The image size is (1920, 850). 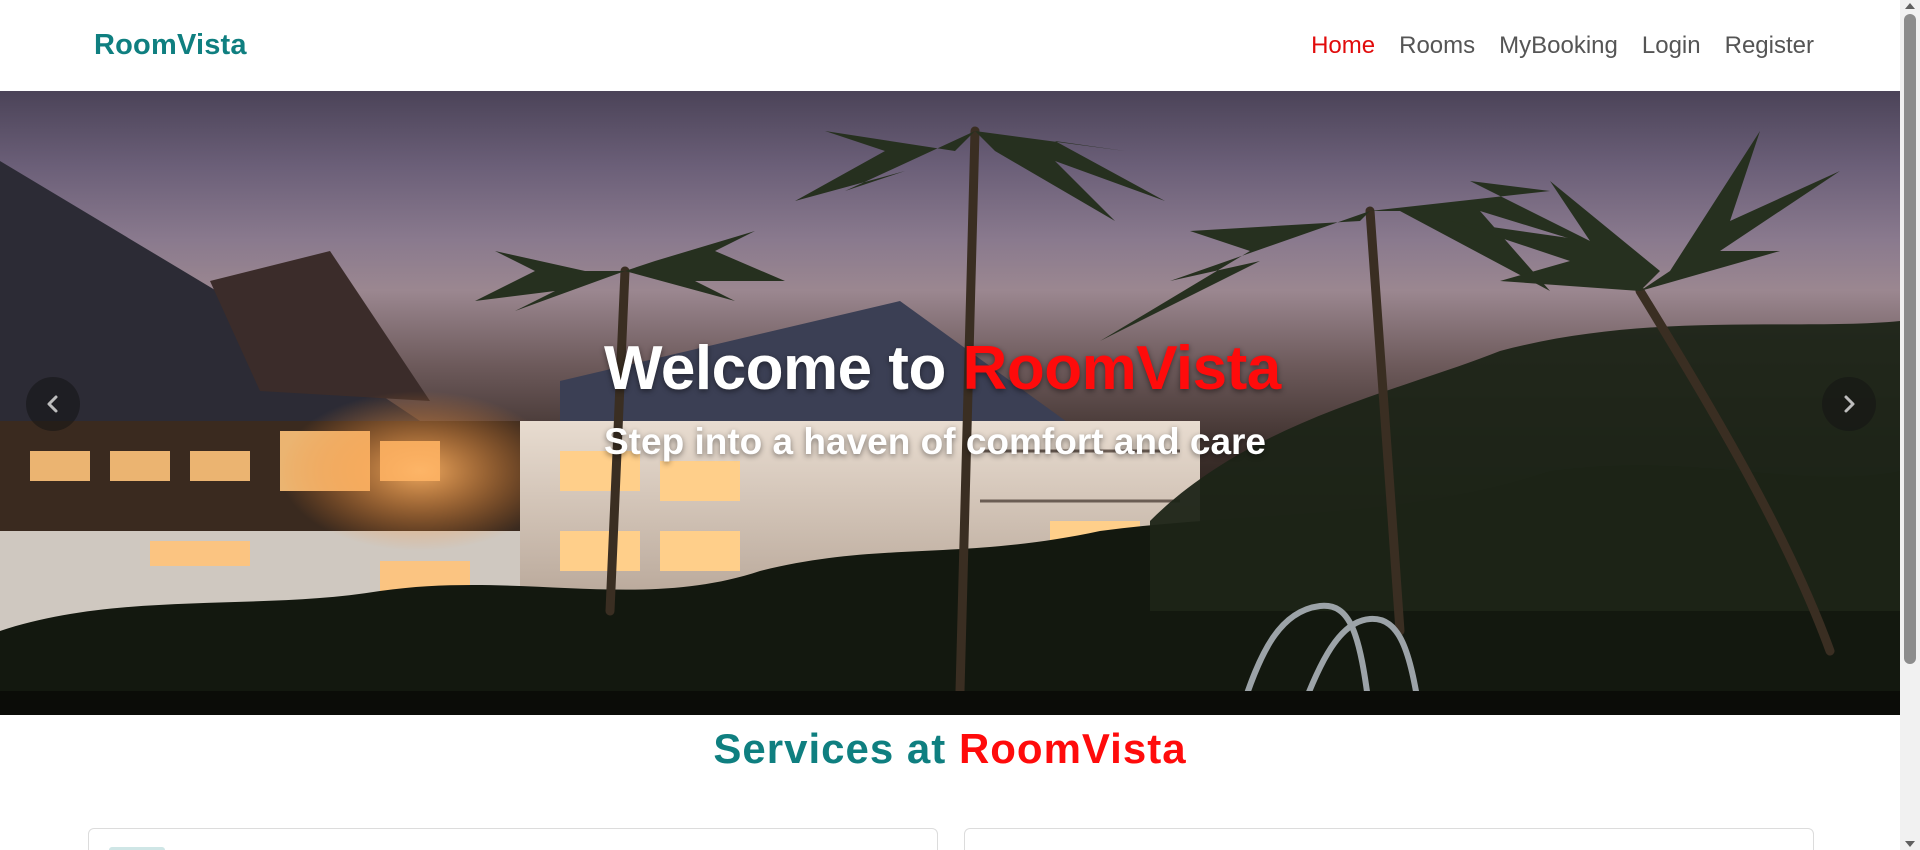 I want to click on nav-link-mybooking: MyBooking, so click(x=1558, y=46).